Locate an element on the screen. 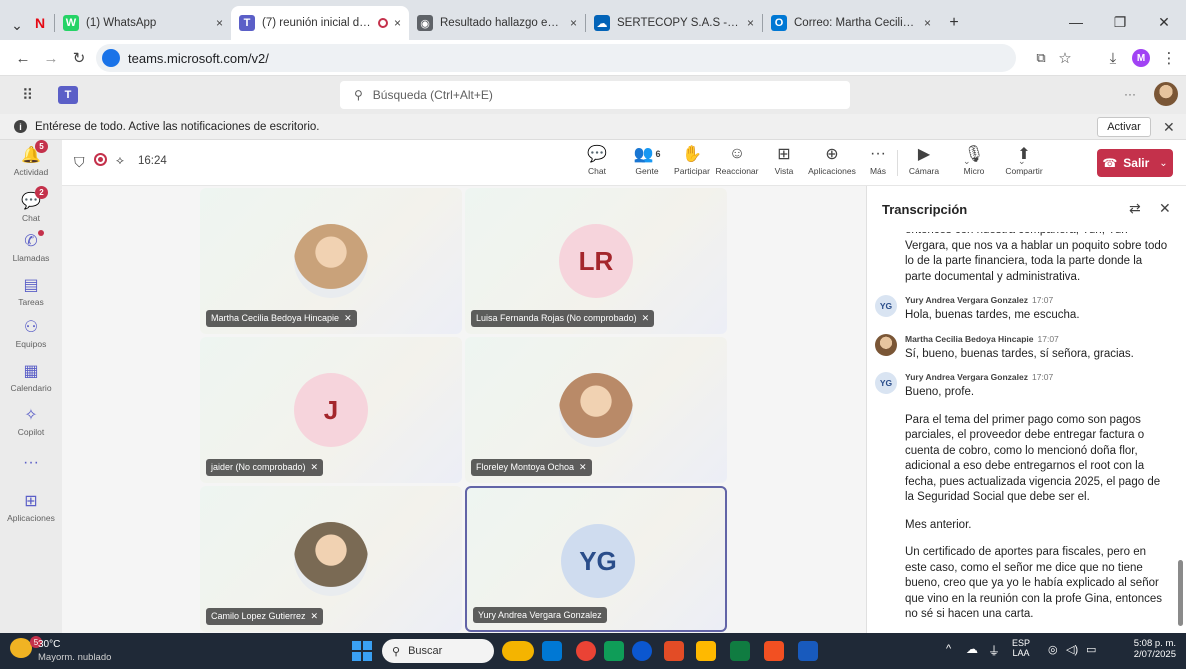 The height and width of the screenshot is (669, 1186). url-field: teams.microsoft.com/v2/ is located at coordinates (556, 58).